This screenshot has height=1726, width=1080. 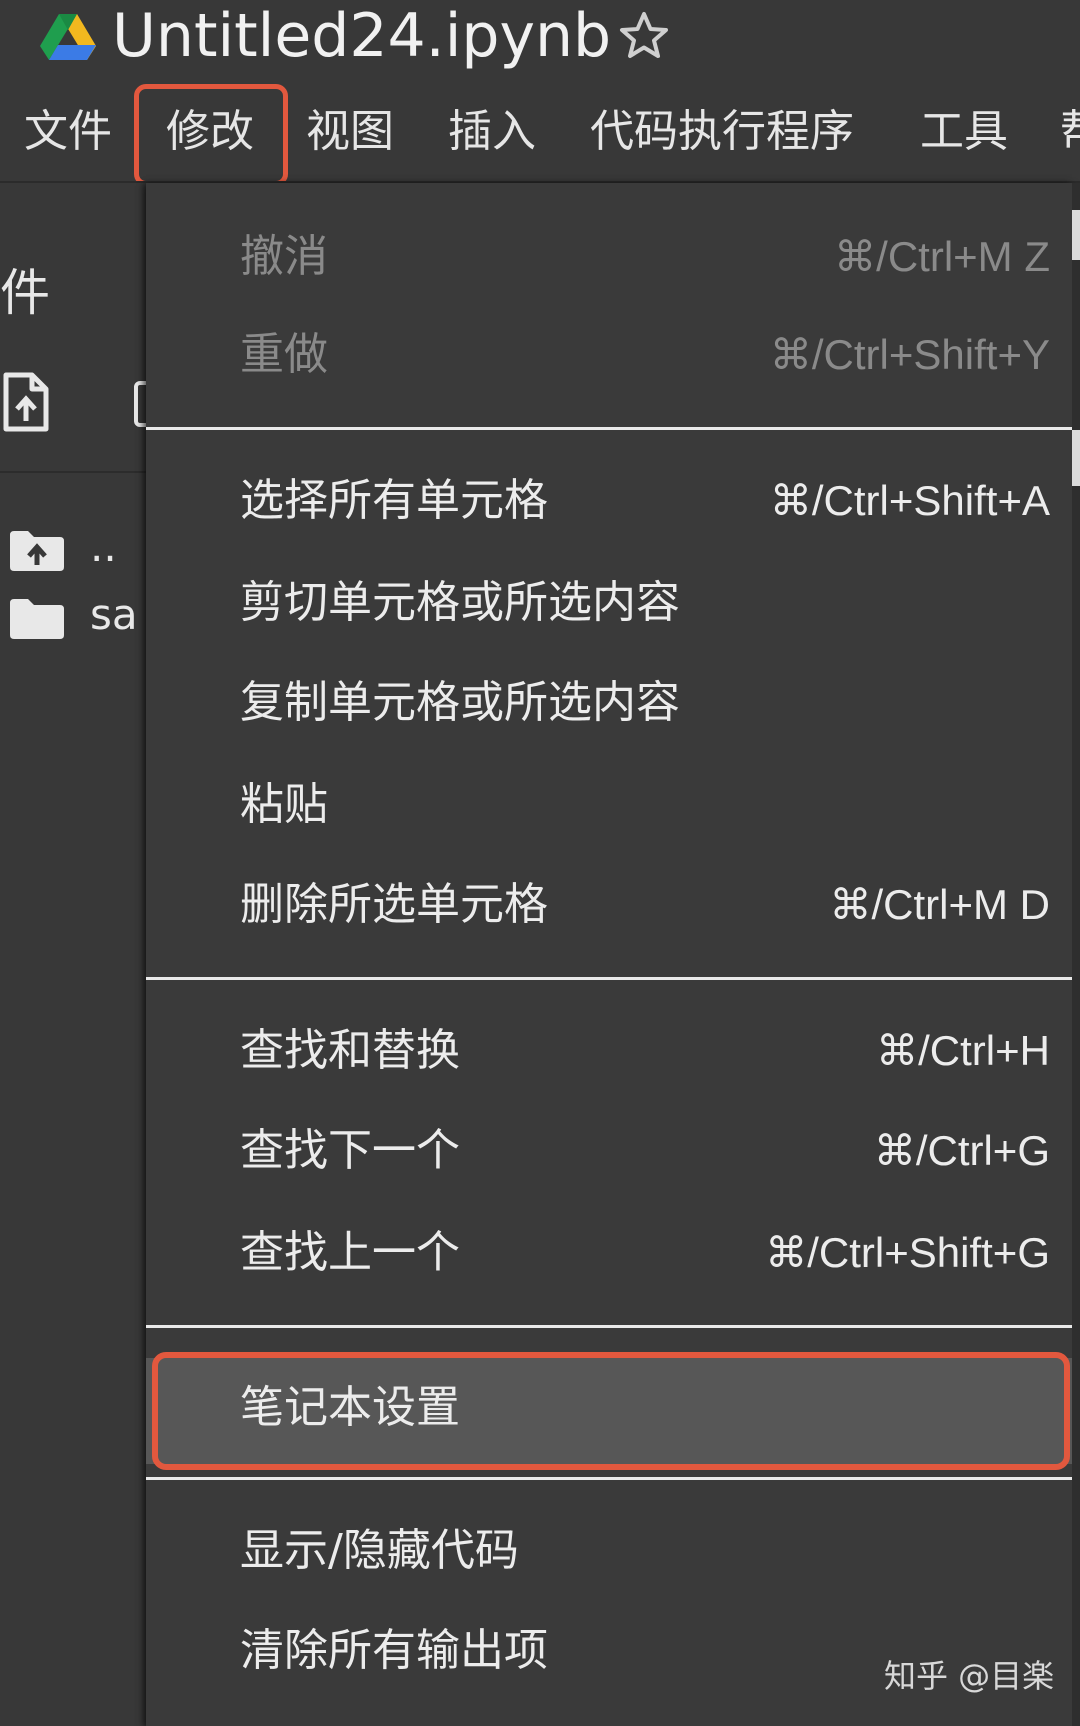 I want to click on menu-item-redo: 重做 ⌘/Ctrl+Shift+Y, so click(x=609, y=355).